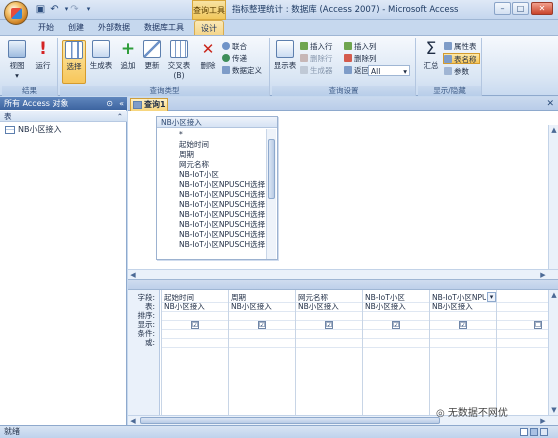 Image resolution: width=558 pixels, height=438 pixels. What do you see at coordinates (63, 103) in the screenshot?
I see `nav-pane-header: 所有 Access 对象 ⊙ «` at bounding box center [63, 103].